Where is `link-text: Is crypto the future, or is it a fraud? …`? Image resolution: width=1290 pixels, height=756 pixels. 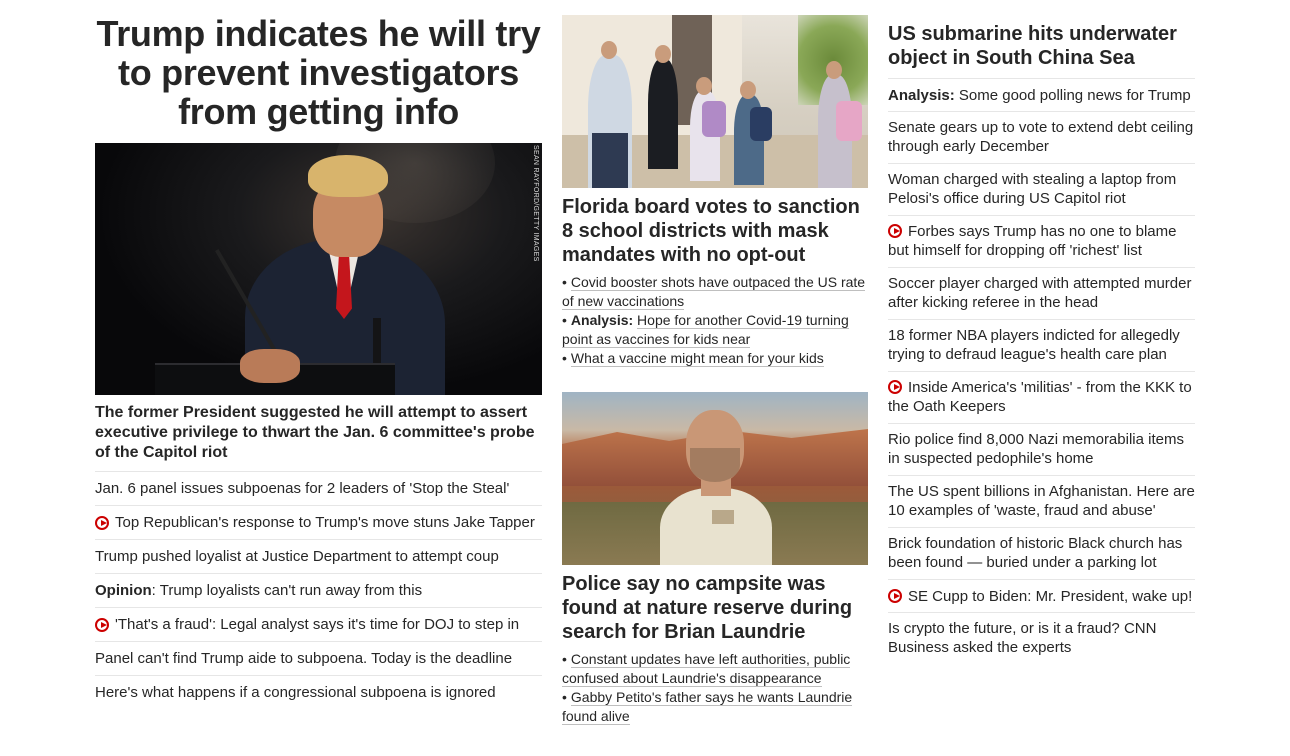 link-text: Is crypto the future, or is it a fraud? … is located at coordinates (1022, 638).